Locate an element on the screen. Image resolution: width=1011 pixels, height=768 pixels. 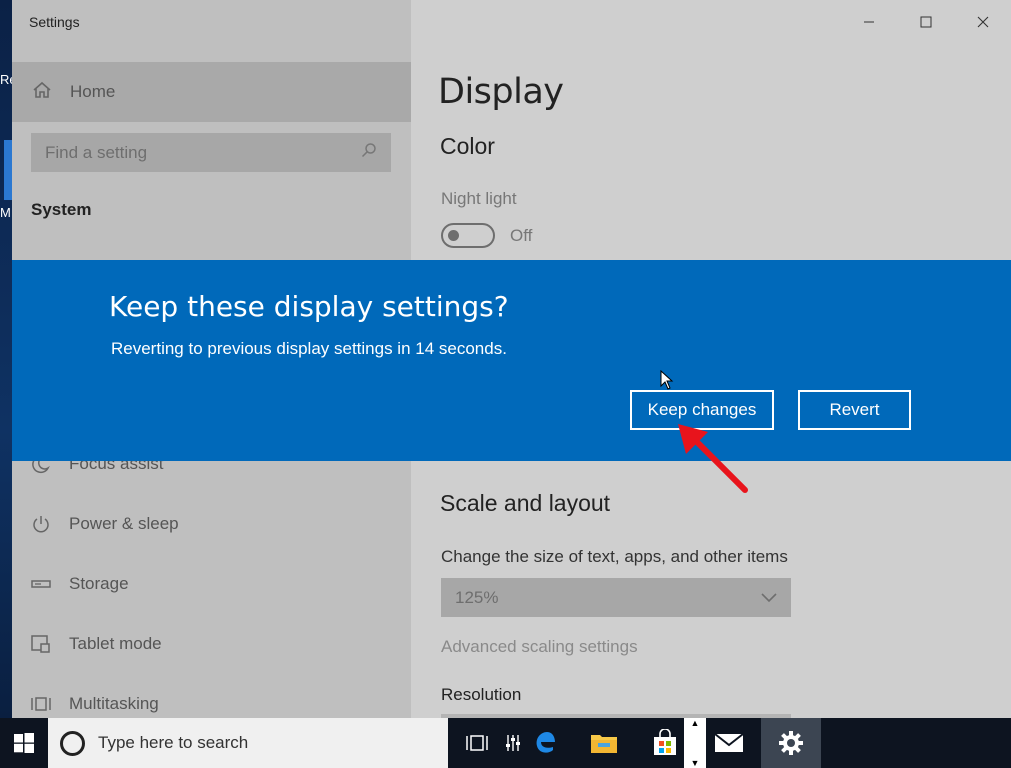
multitasking-icon is located at coordinates (41, 704).